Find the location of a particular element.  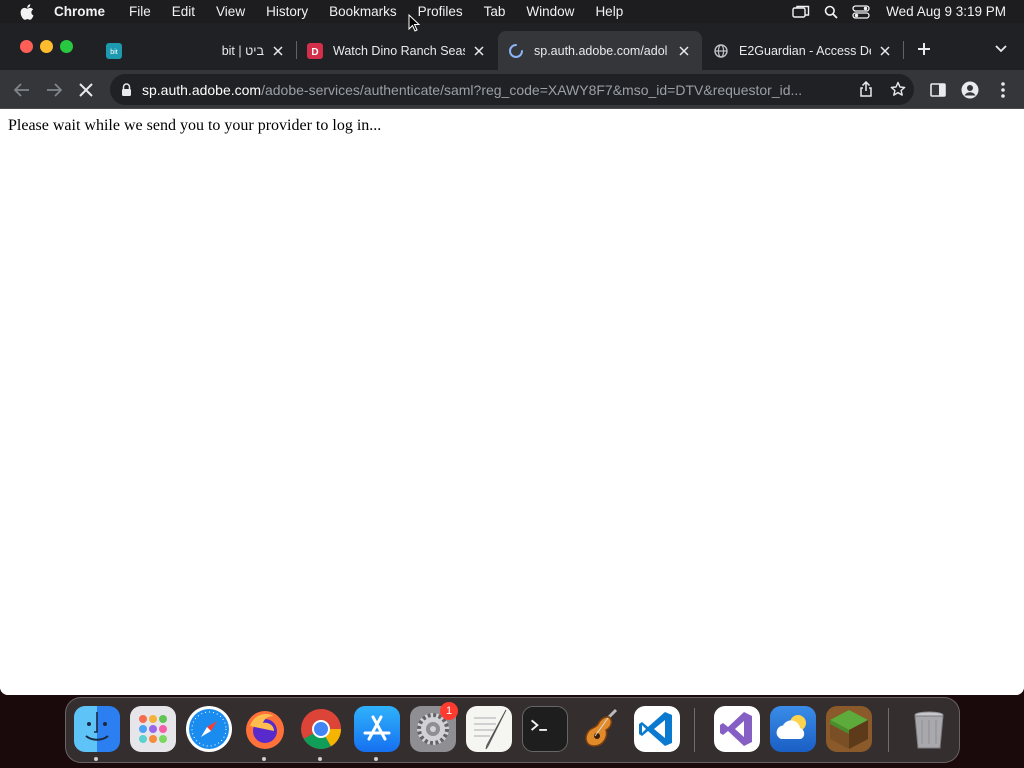

menu-app-name: Chrome is located at coordinates (79, 11).